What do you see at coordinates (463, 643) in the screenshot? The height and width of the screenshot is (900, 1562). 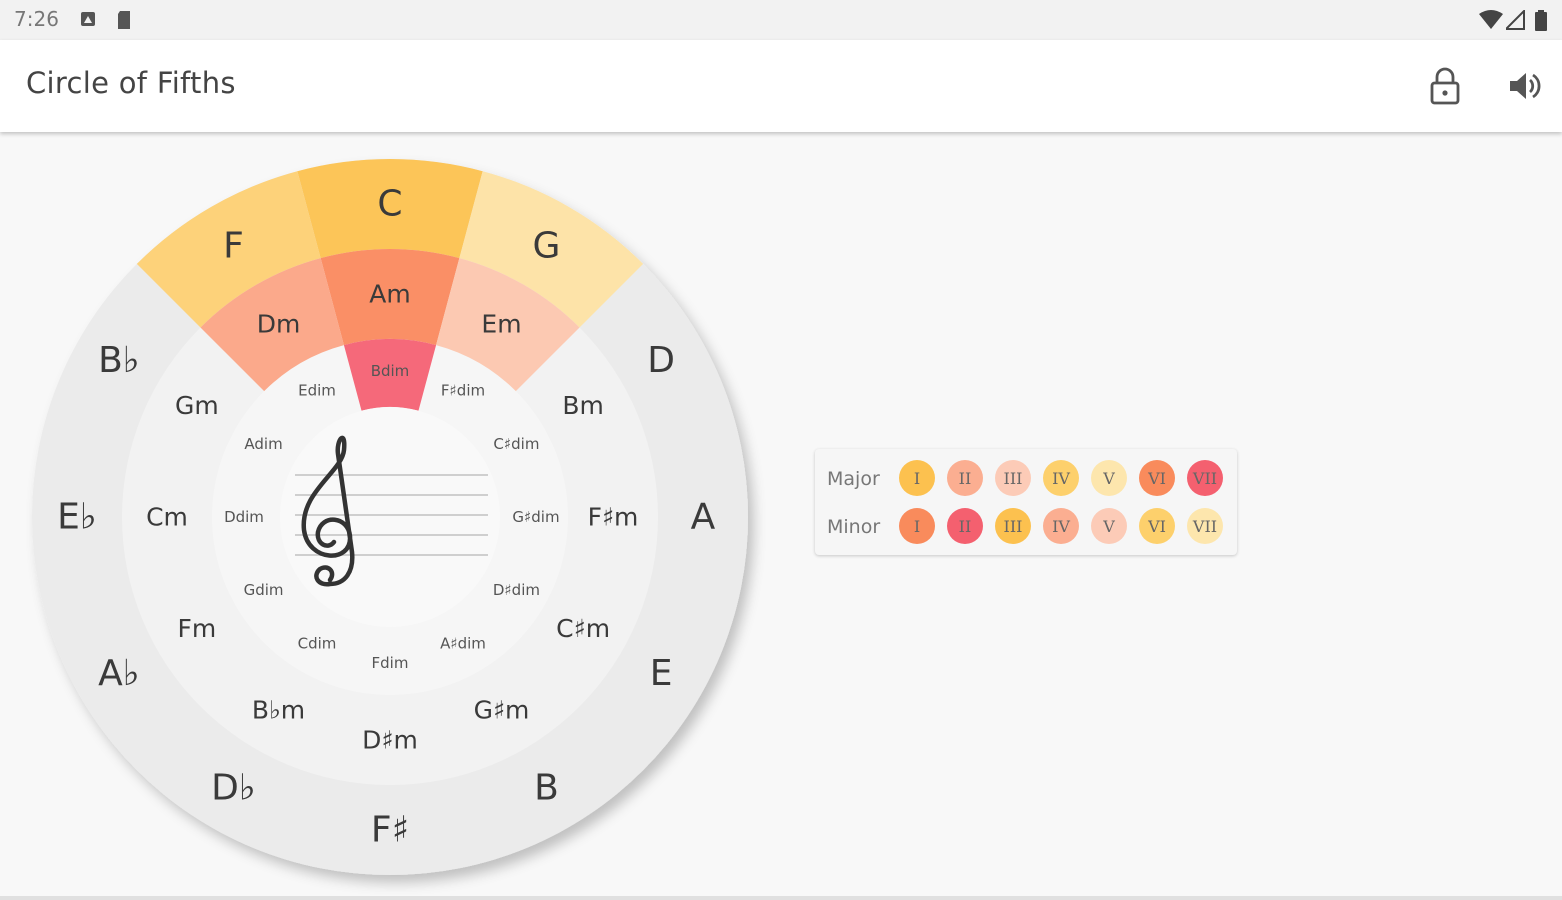 I see `dim-key-label: A♯dim` at bounding box center [463, 643].